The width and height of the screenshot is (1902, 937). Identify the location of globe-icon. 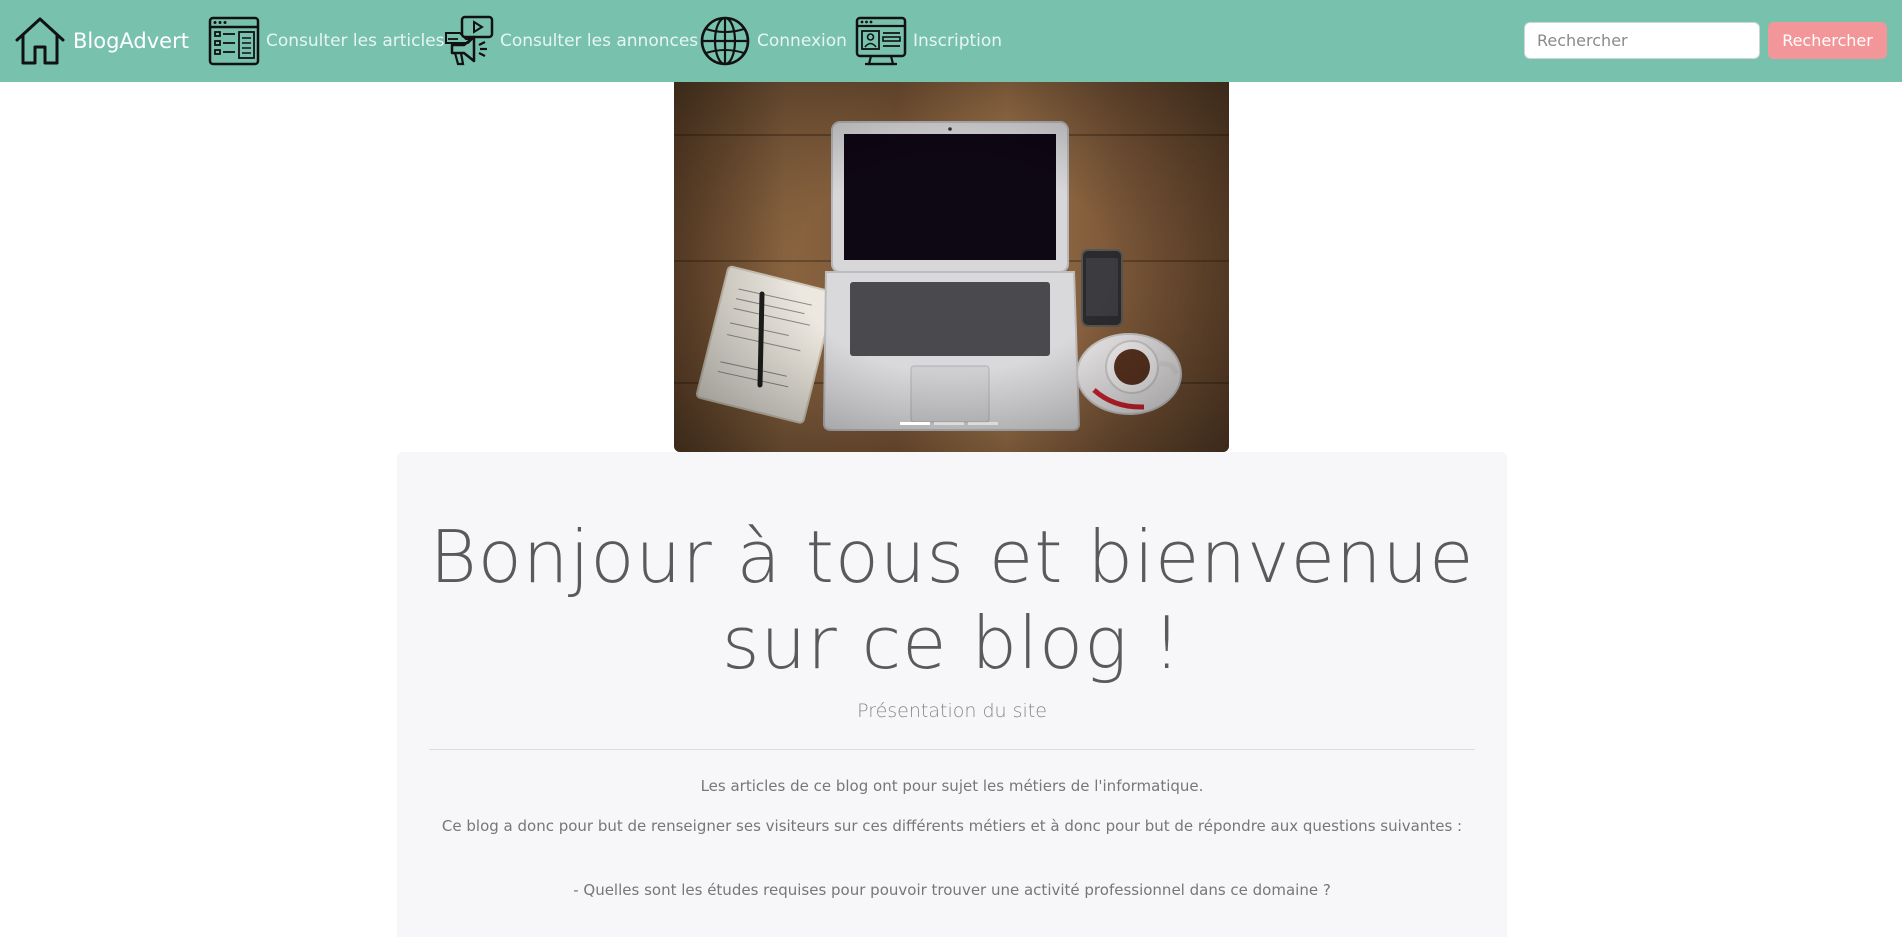
(725, 41).